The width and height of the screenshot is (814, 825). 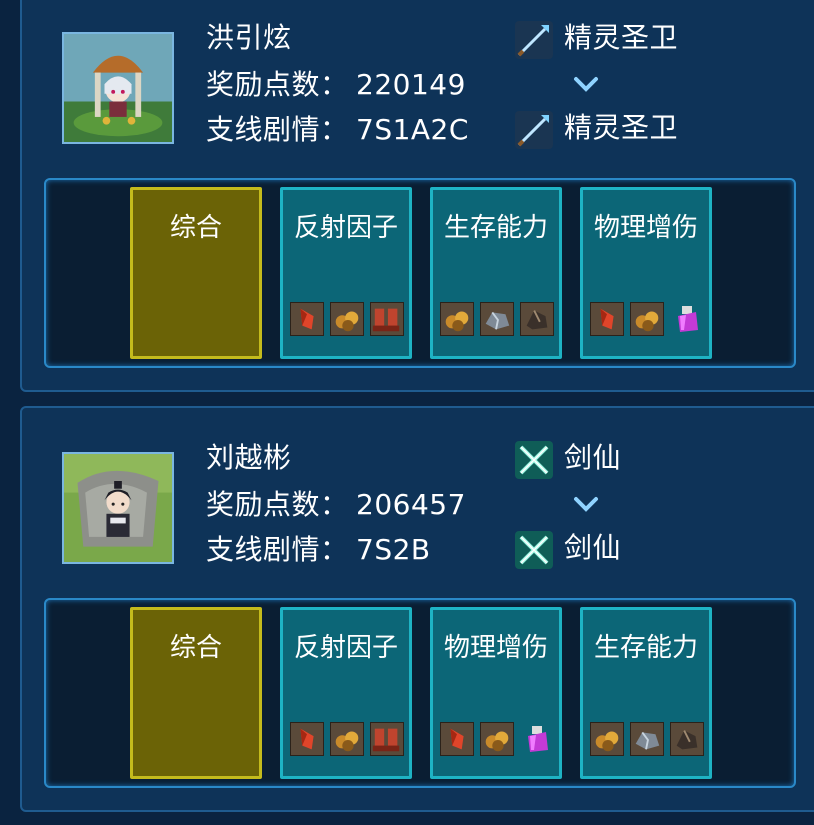 What do you see at coordinates (412, 129) in the screenshot?
I see `branch-story-value: 7S1A2C` at bounding box center [412, 129].